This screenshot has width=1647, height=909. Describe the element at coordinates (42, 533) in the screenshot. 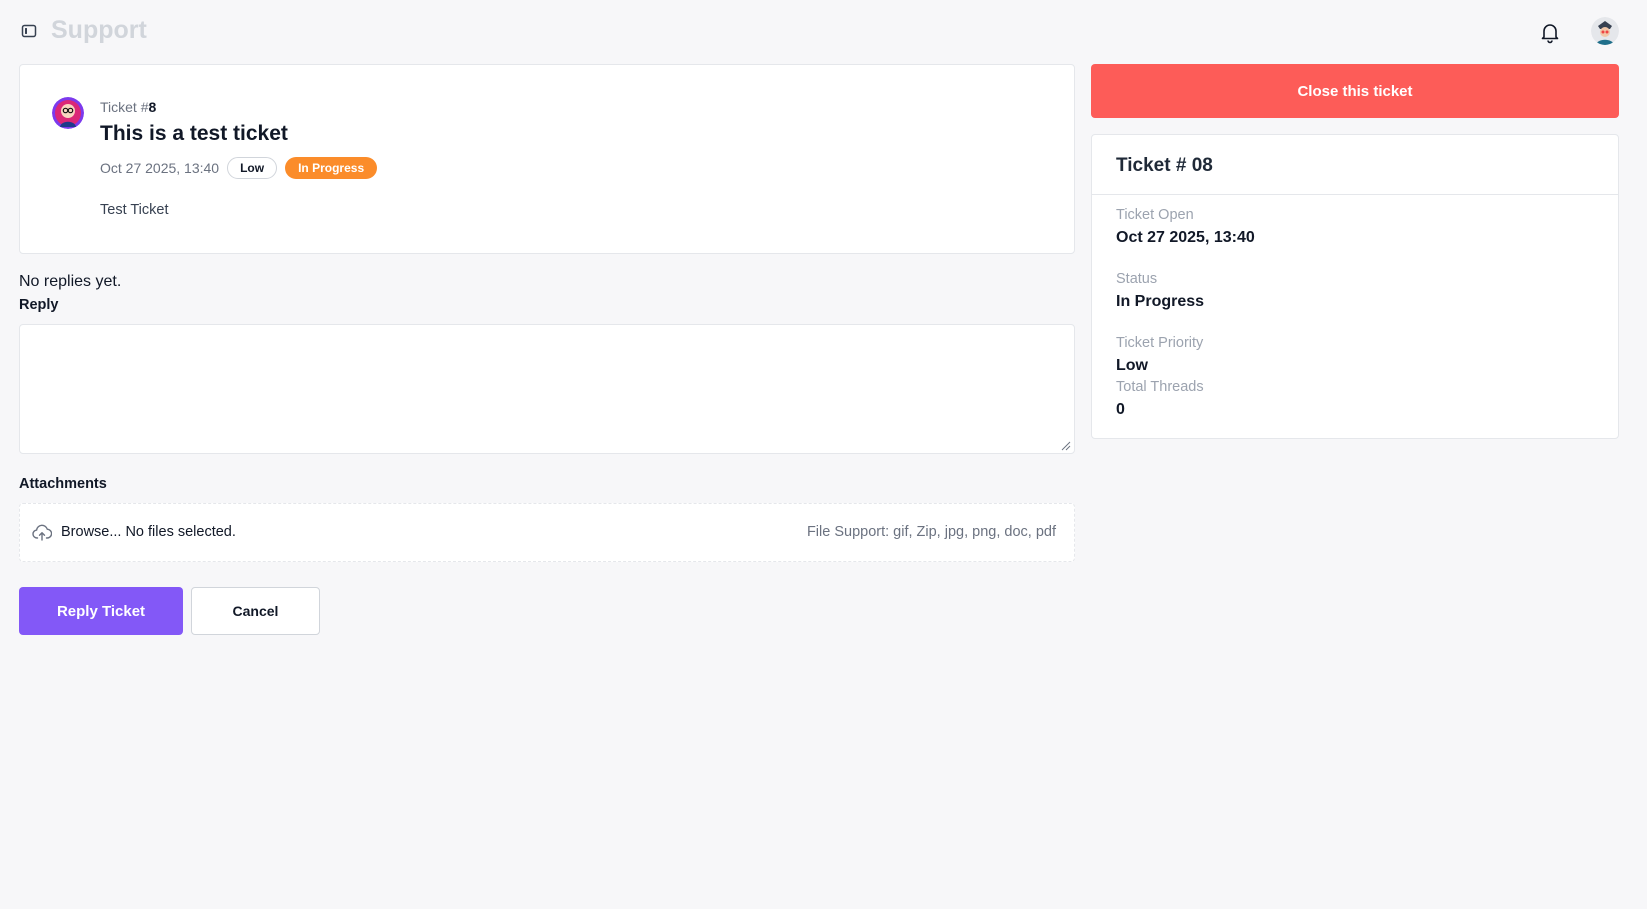

I see `cloud-upload-icon` at that location.